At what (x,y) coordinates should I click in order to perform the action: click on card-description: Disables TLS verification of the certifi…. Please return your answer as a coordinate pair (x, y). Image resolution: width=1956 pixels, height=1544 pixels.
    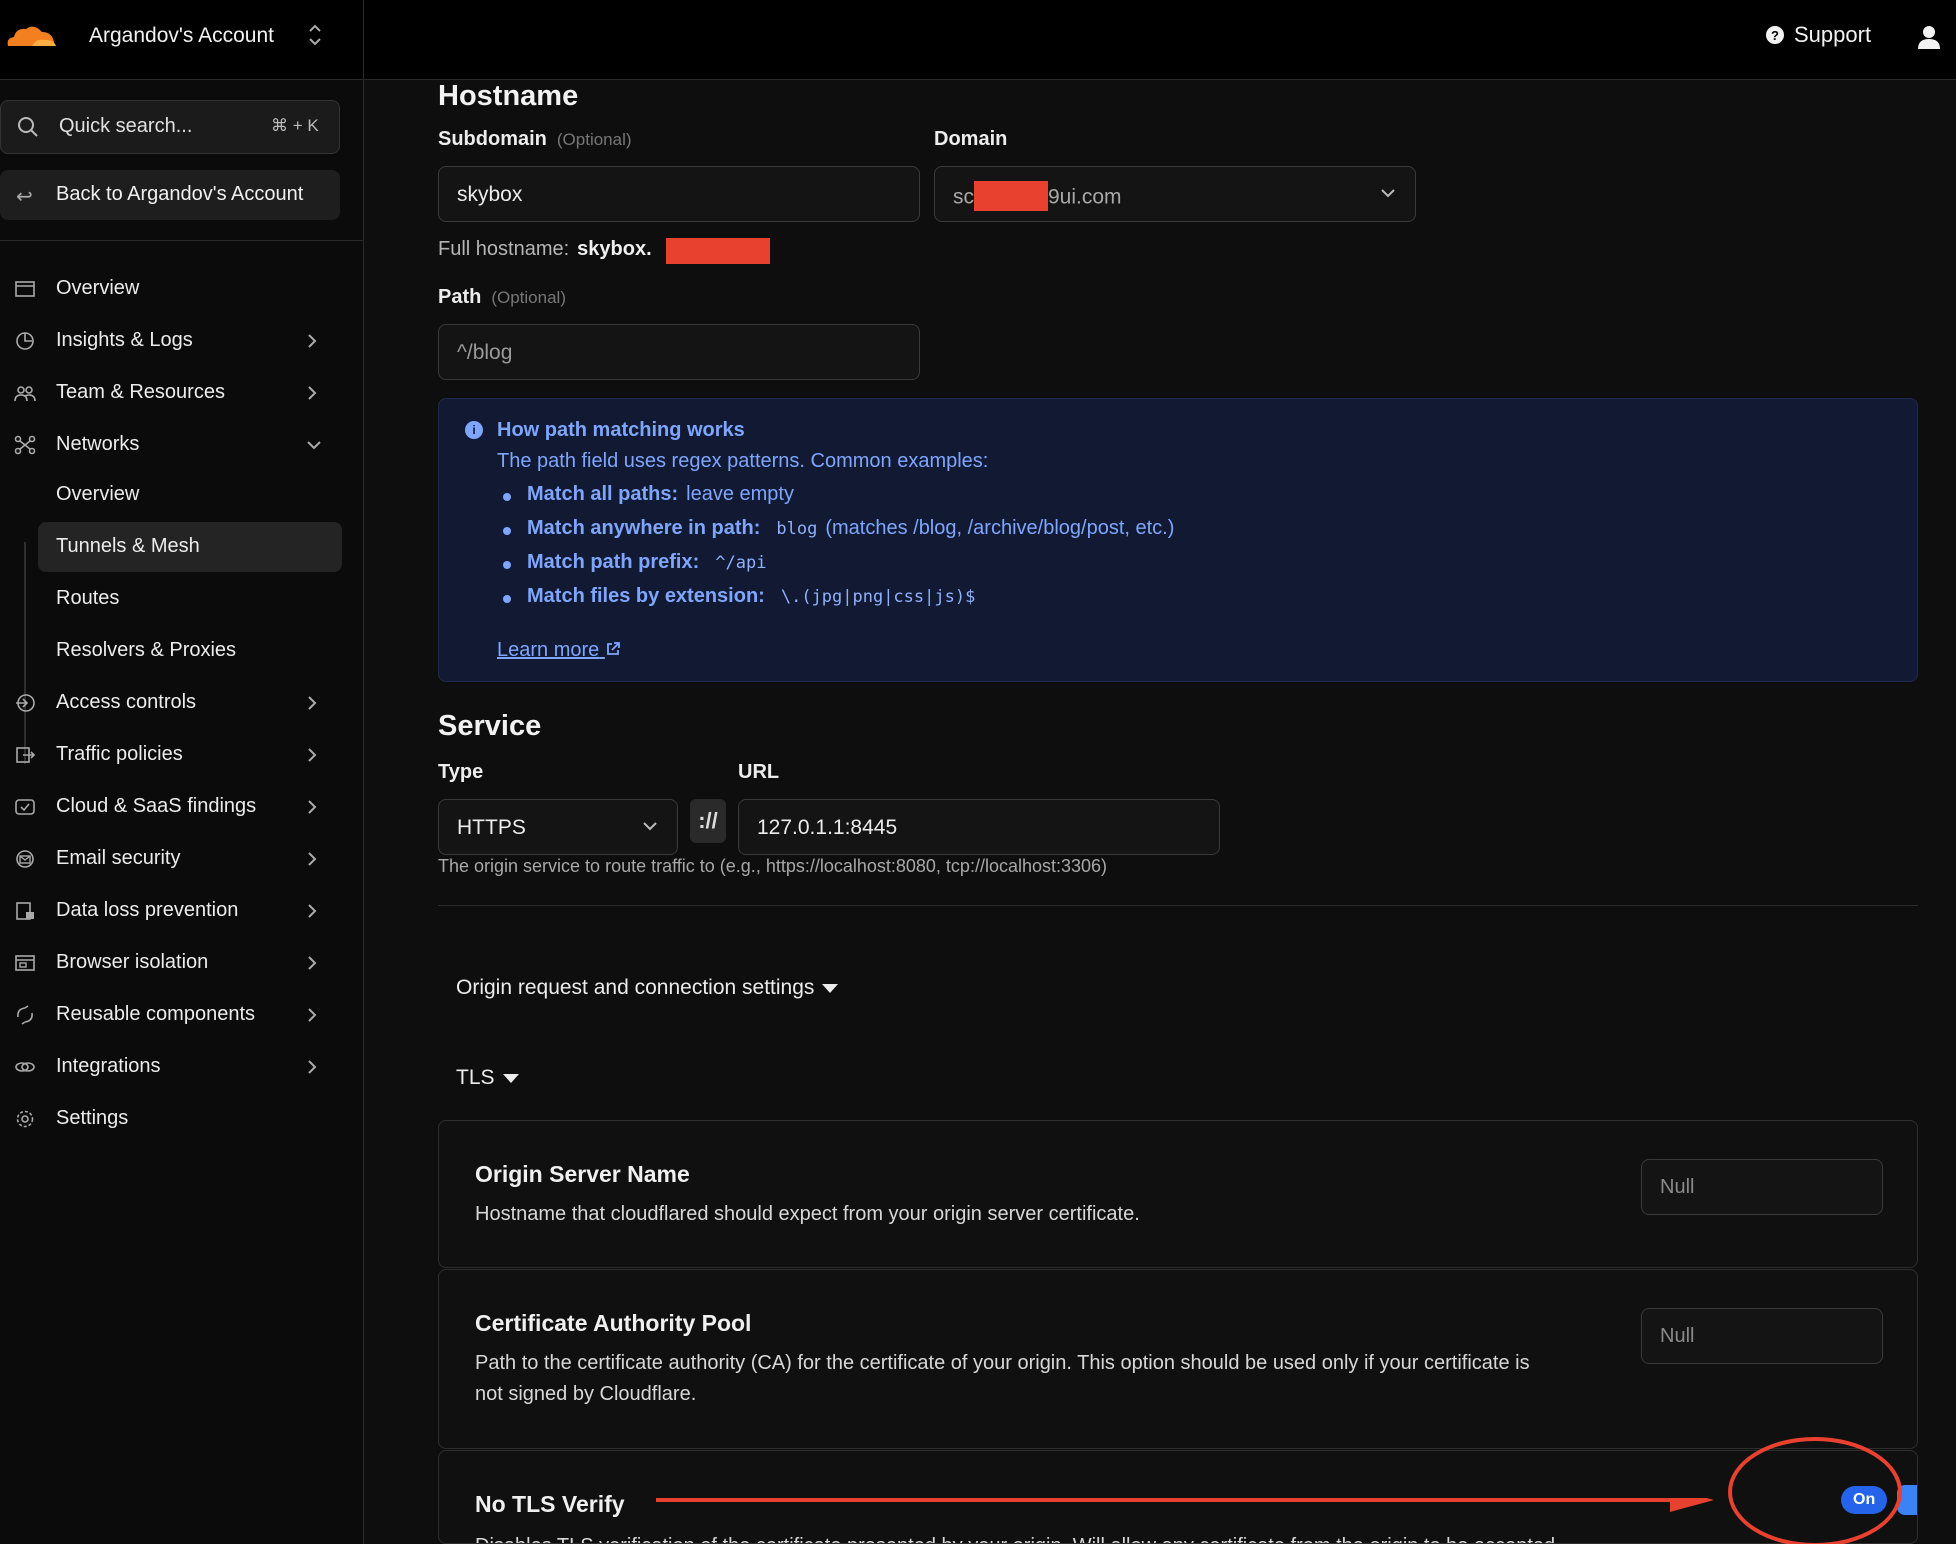
    Looking at the image, I should click on (1125, 1537).